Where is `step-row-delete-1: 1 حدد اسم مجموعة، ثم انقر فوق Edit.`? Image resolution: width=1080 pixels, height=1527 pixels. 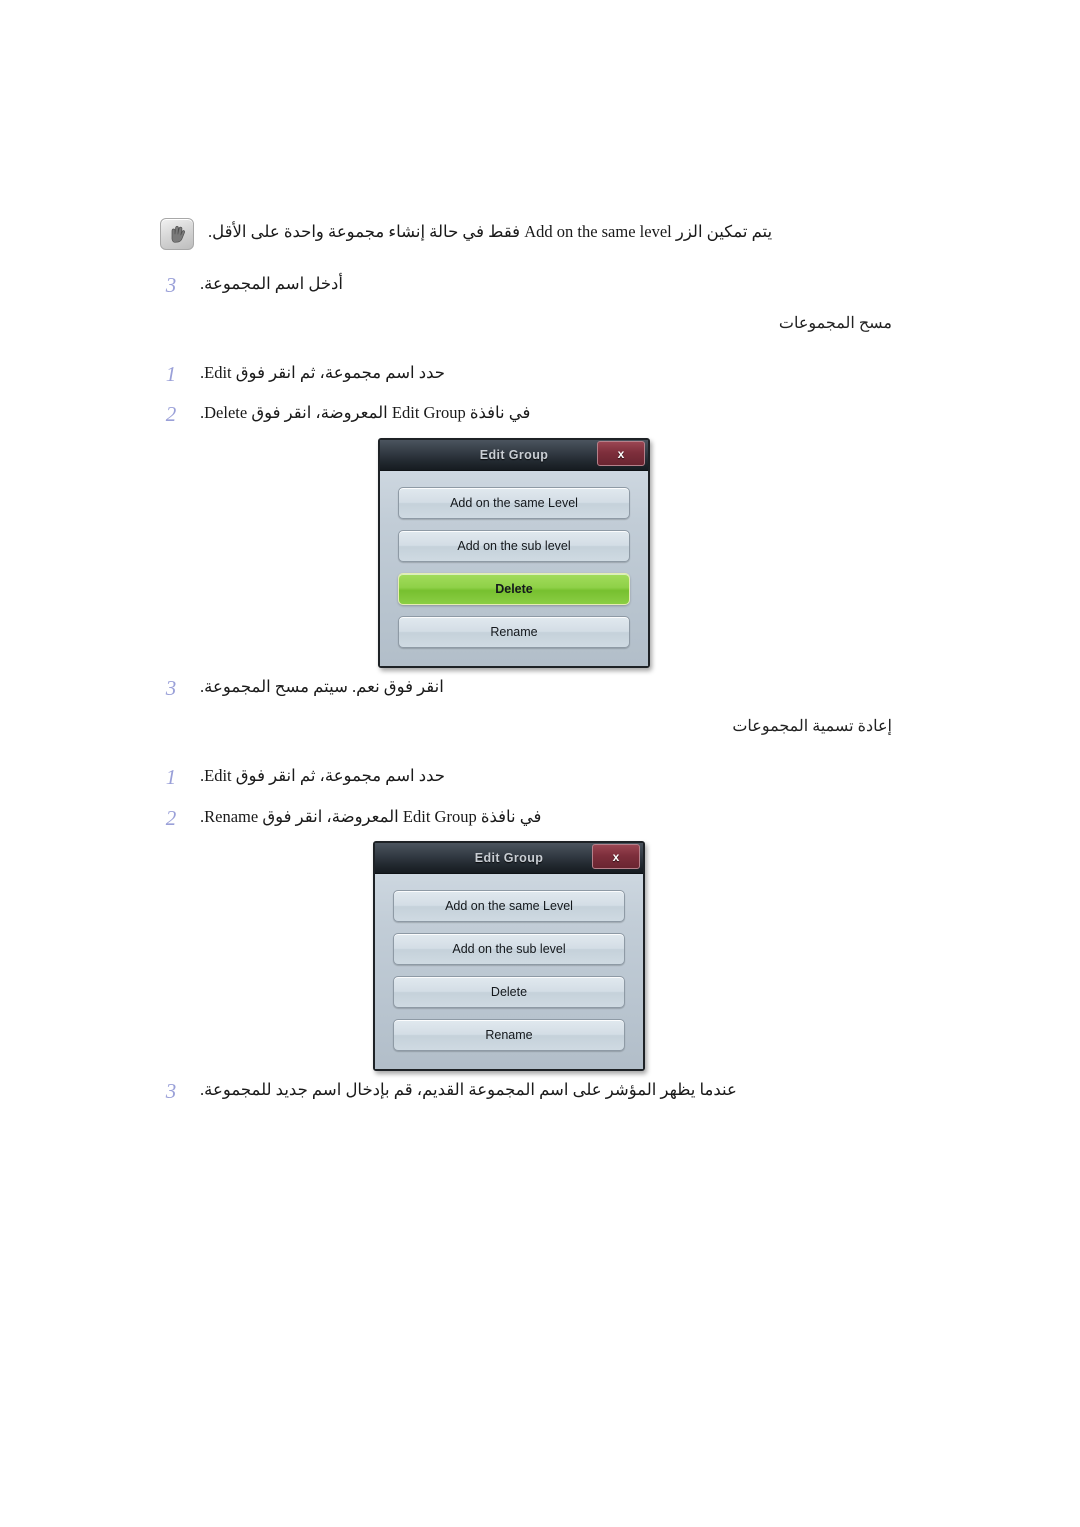 step-row-delete-1: 1 حدد اسم مجموعة، ثم انقر فوق Edit. is located at coordinates (540, 374).